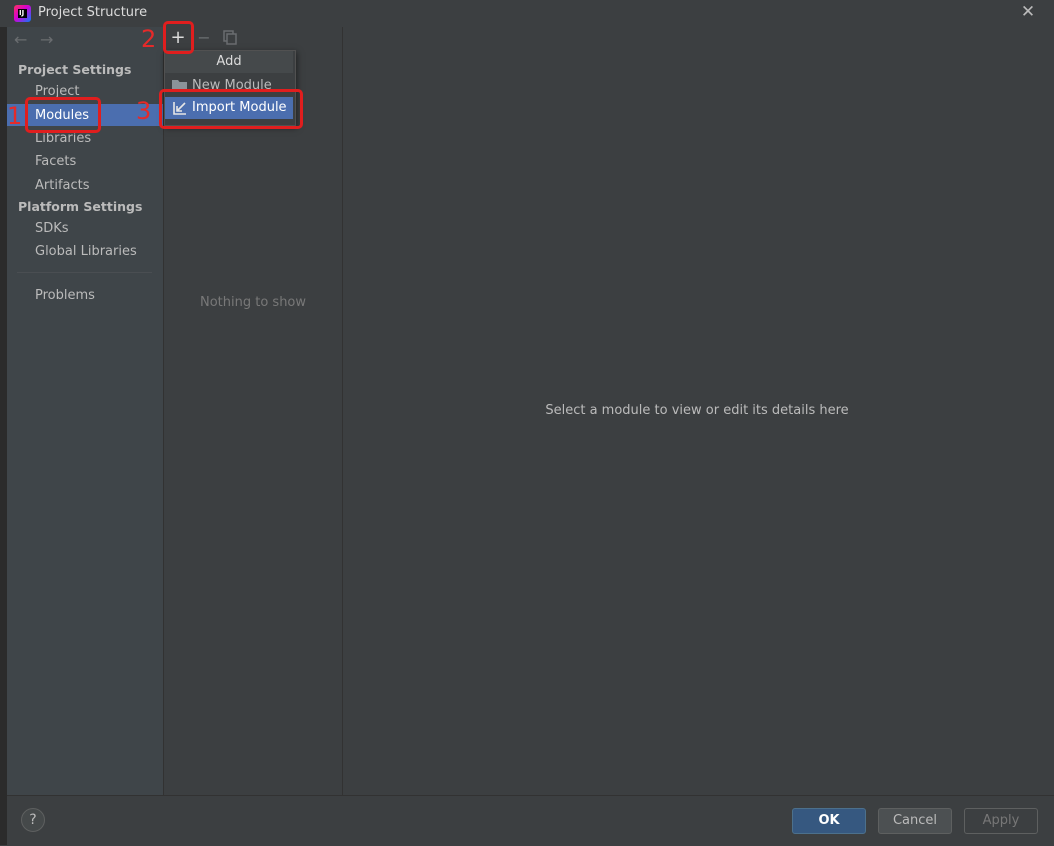 The image size is (1054, 846). I want to click on arrow-left-icon: ←, so click(20, 39).